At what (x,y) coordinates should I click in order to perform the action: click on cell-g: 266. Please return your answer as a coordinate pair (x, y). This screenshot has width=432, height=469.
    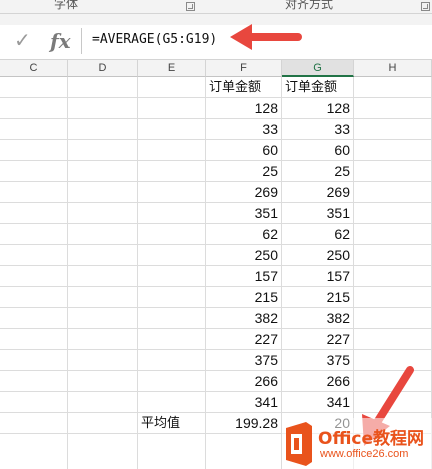
    Looking at the image, I should click on (317, 381).